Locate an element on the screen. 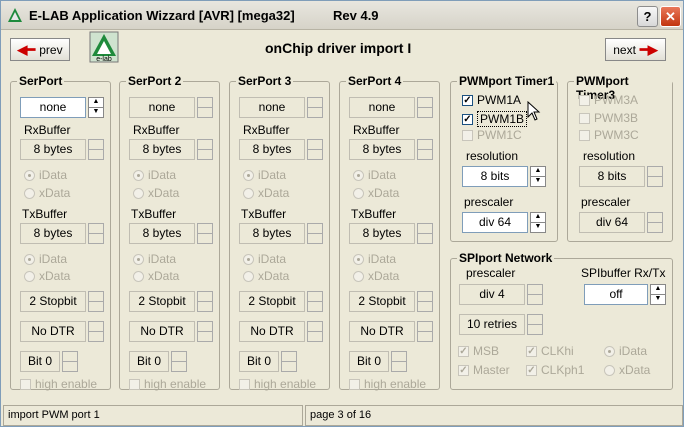 The width and height of the screenshot is (684, 427). spi-clkph-checkbox: ✓ CLKph1 is located at coordinates (555, 370).